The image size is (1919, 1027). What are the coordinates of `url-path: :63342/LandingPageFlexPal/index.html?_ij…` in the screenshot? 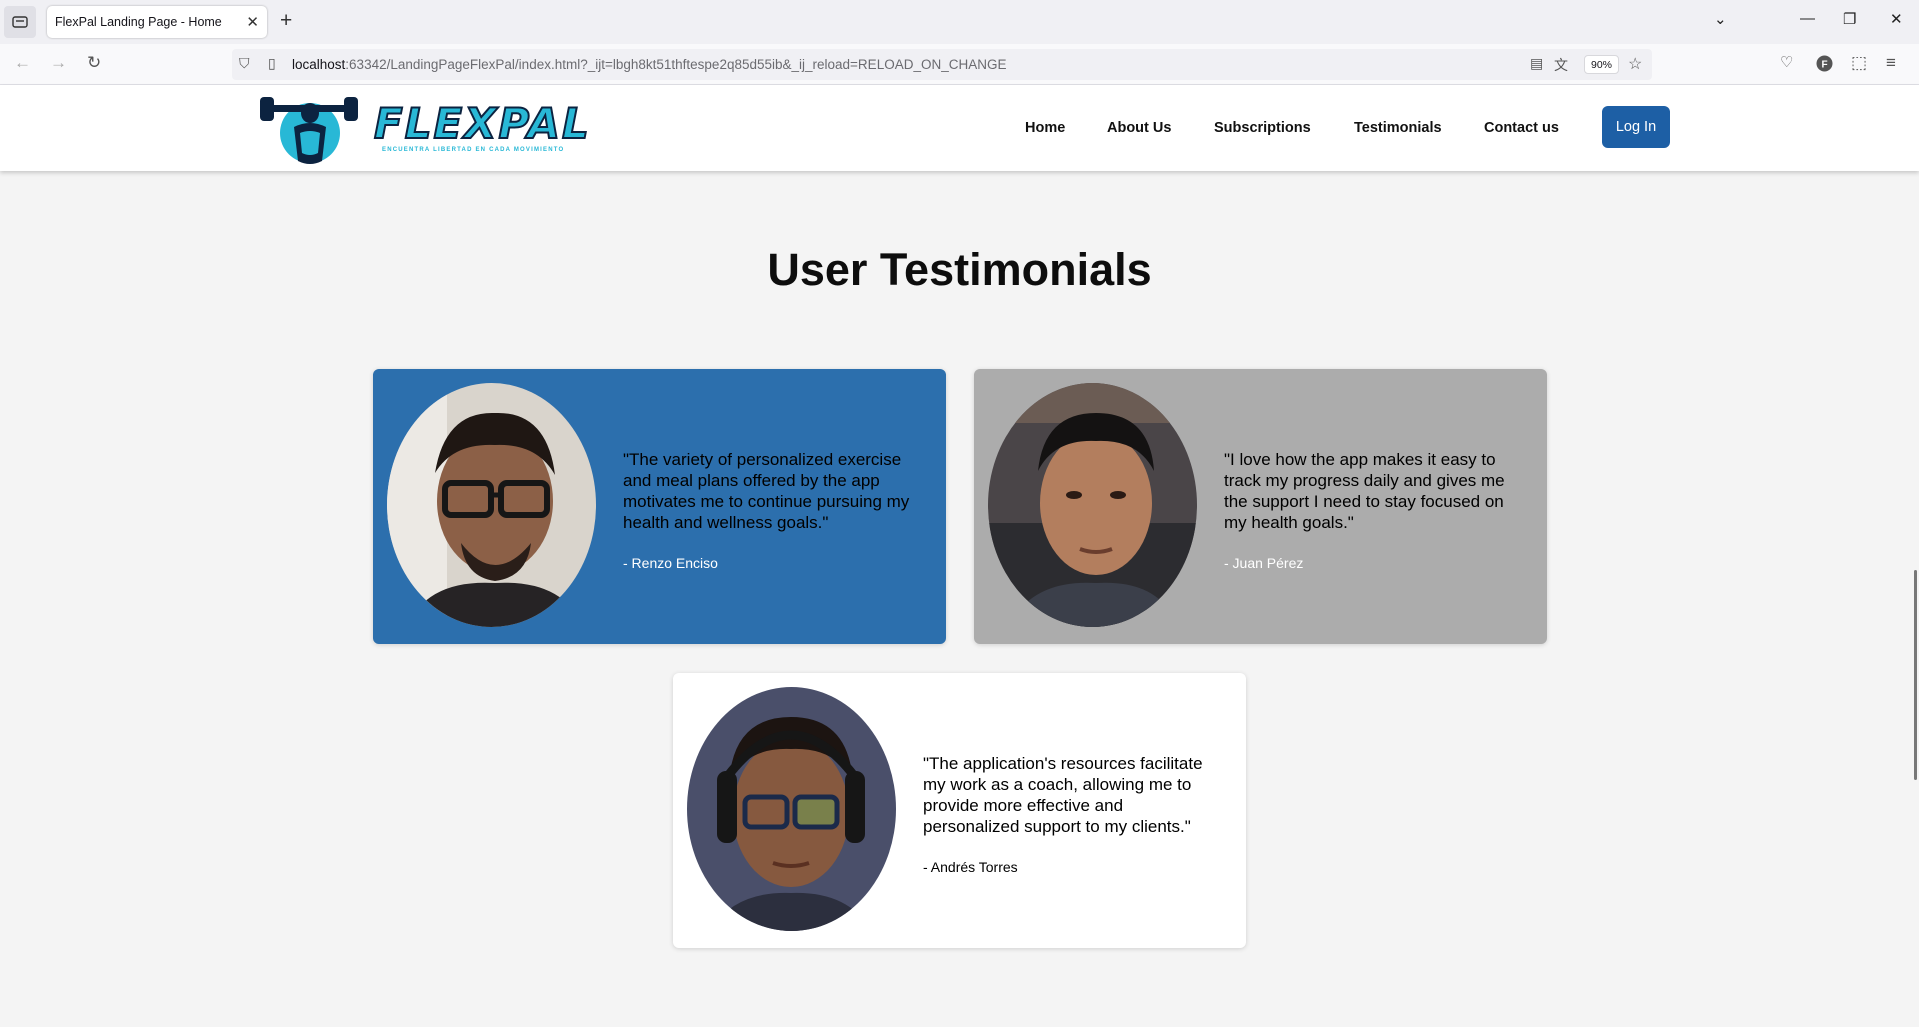 It's located at (676, 64).